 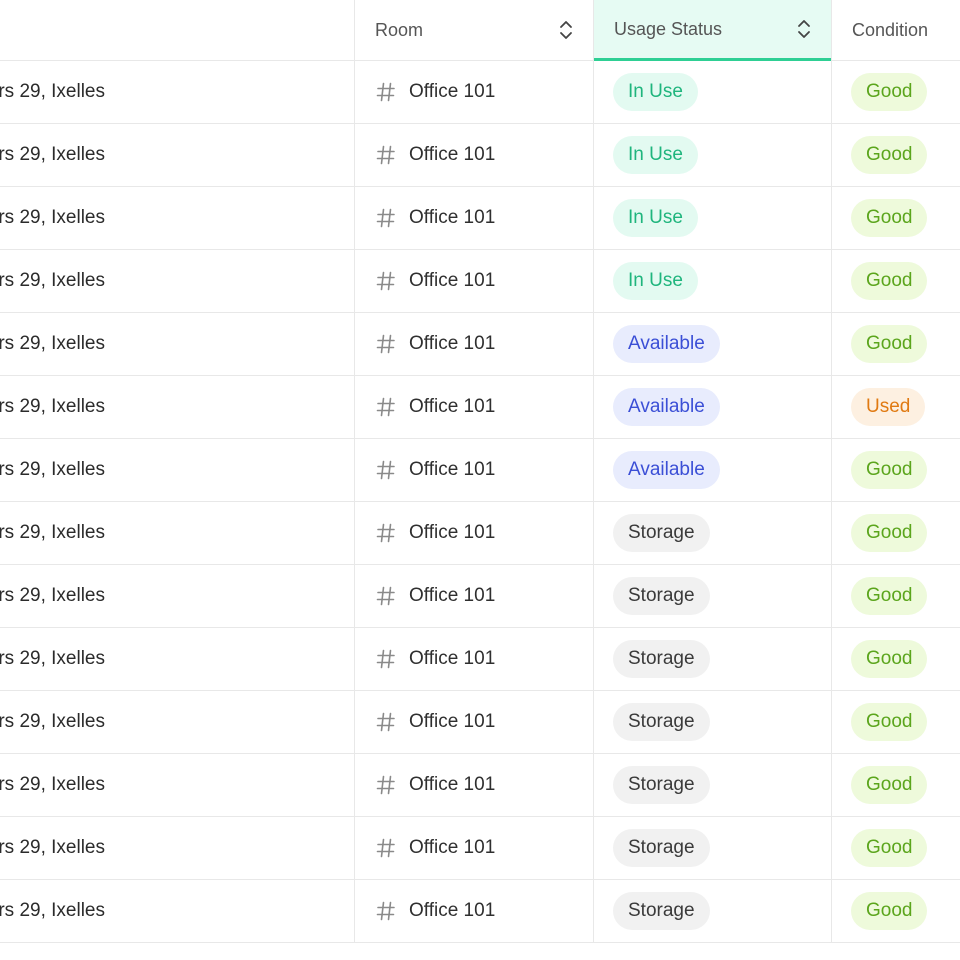 I want to click on condition-cell: Used, so click(x=895, y=407).